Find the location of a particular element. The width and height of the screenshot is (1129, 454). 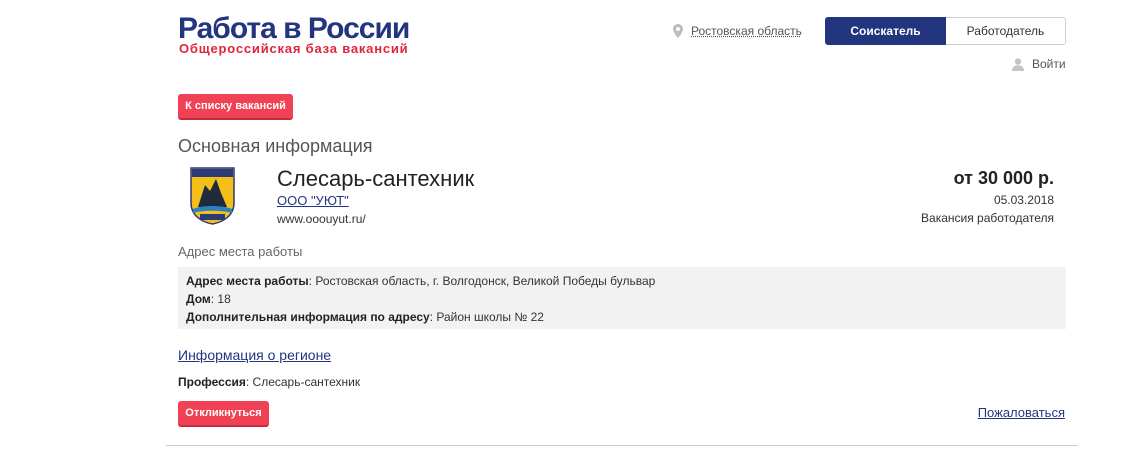

extra-info-label: Дополнительная информация по адресу is located at coordinates (308, 317).